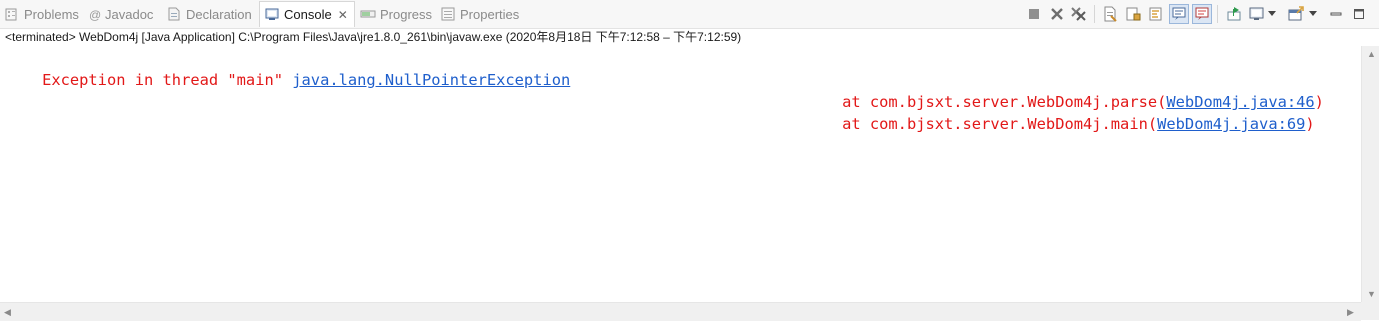 The height and width of the screenshot is (321, 1379). I want to click on scroll-right-icon: ▶, so click(1350, 312).